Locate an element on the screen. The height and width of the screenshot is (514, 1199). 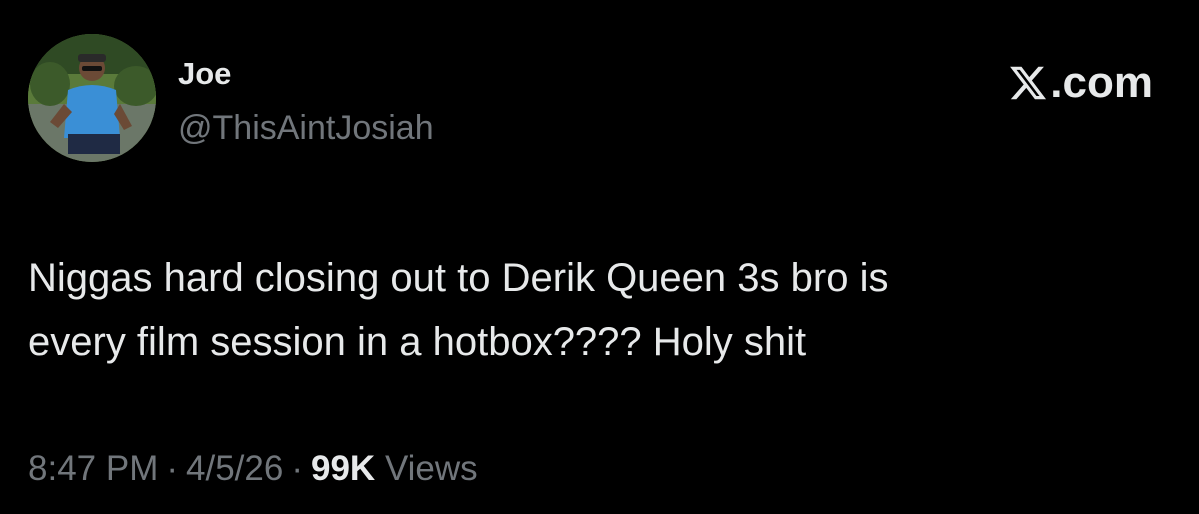
brand-watermark: .com is located at coordinates (1080, 83).